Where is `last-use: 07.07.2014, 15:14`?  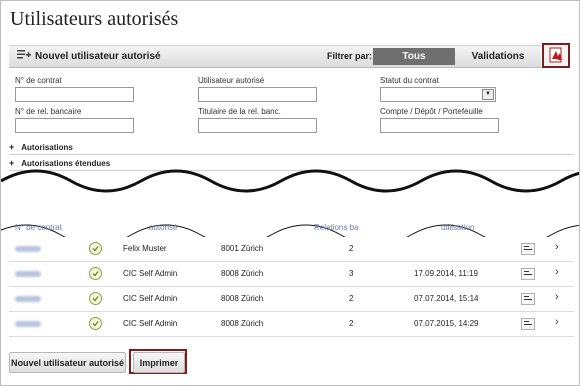 last-use: 07.07.2014, 15:14 is located at coordinates (446, 298).